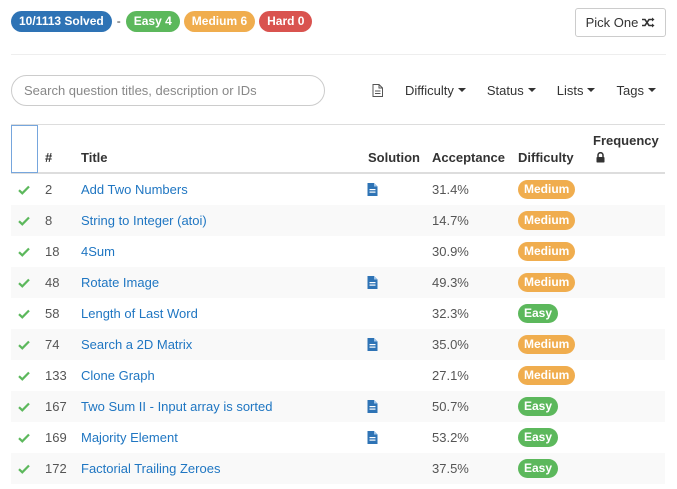 Image resolution: width=677 pixels, height=489 pixels. What do you see at coordinates (338, 220) in the screenshot?
I see `table-row: 8 String to Integer (atoi) 14.7% Medium` at bounding box center [338, 220].